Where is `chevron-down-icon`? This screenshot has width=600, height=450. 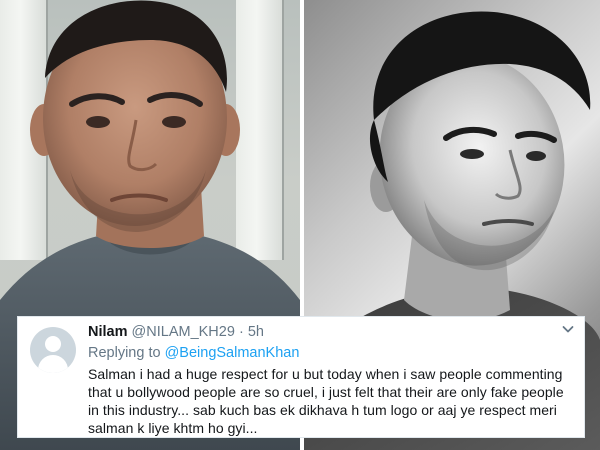
chevron-down-icon is located at coordinates (568, 329).